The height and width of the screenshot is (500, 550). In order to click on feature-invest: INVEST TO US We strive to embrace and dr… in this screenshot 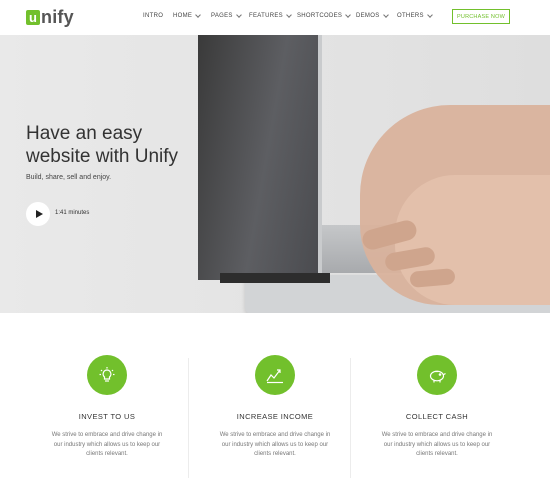, I will do `click(107, 407)`.